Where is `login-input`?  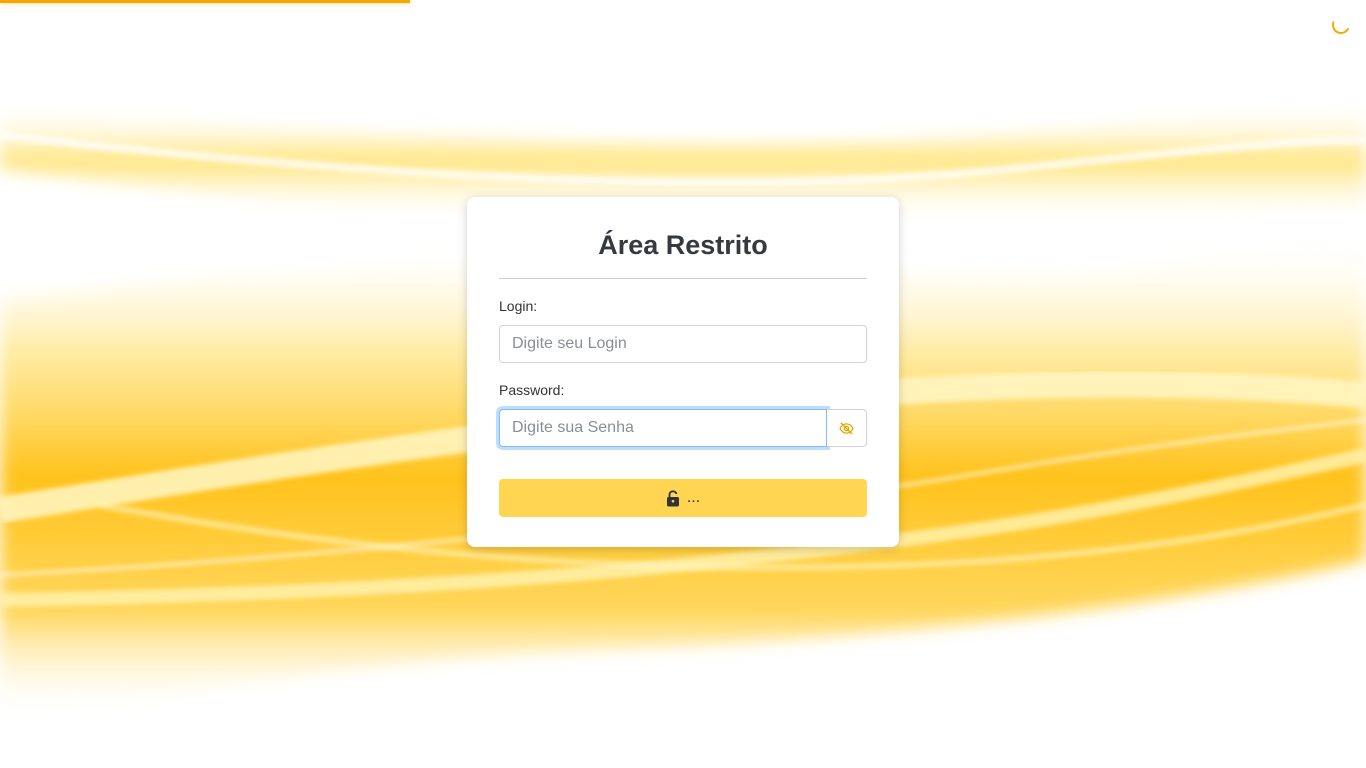 login-input is located at coordinates (683, 344).